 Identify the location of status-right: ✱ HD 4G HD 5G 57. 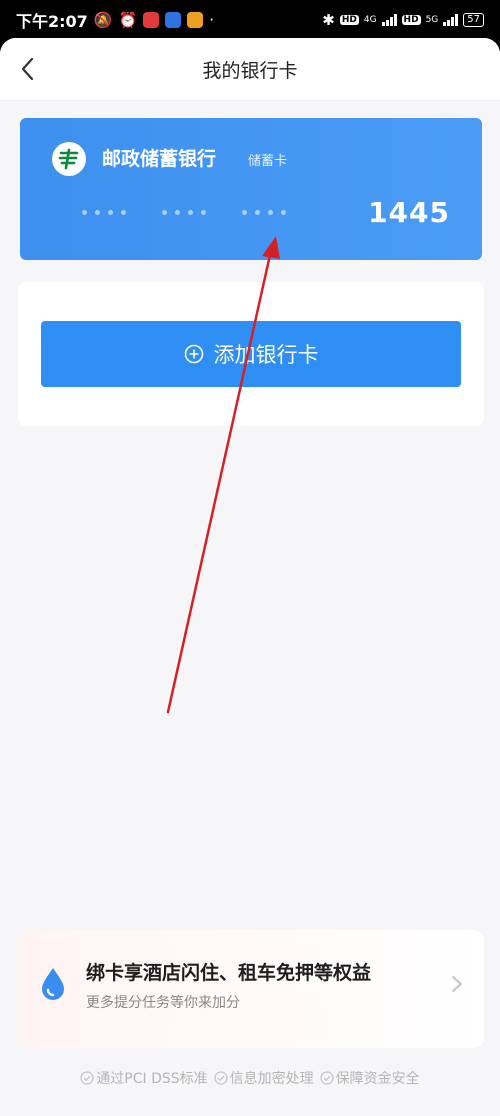
(403, 20).